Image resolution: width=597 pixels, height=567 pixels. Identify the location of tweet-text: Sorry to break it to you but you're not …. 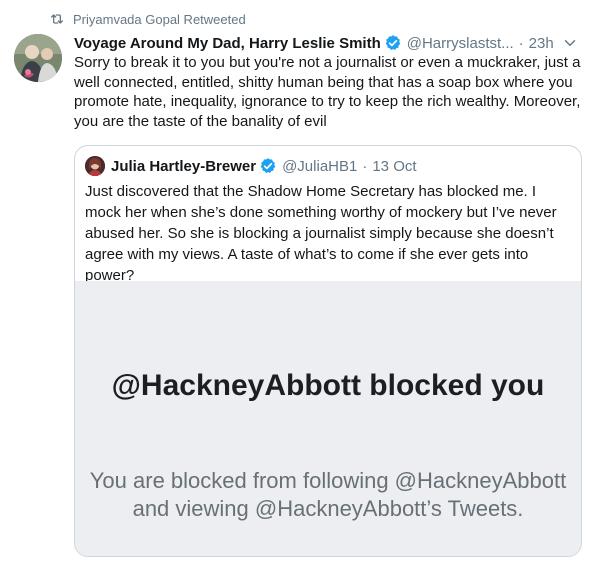
(327, 92).